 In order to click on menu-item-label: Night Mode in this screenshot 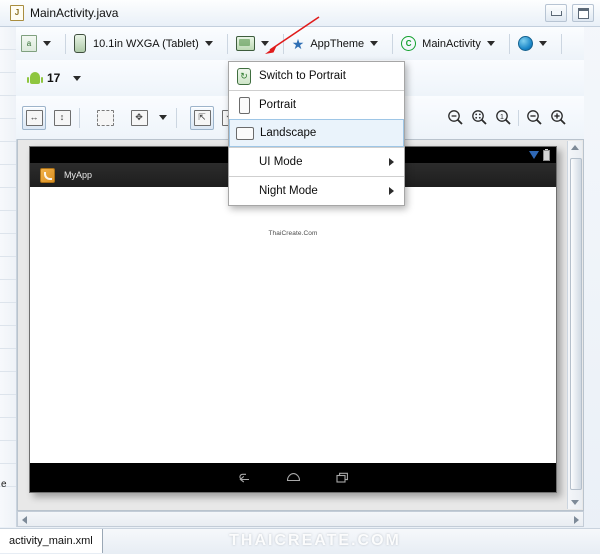, I will do `click(288, 191)`.